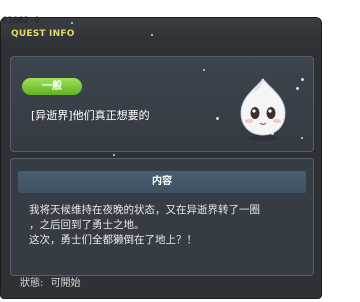 Image resolution: width=360 pixels, height=302 pixels. What do you see at coordinates (87, 225) in the screenshot?
I see `description-line: ，之后回到了勇士之地。` at bounding box center [87, 225].